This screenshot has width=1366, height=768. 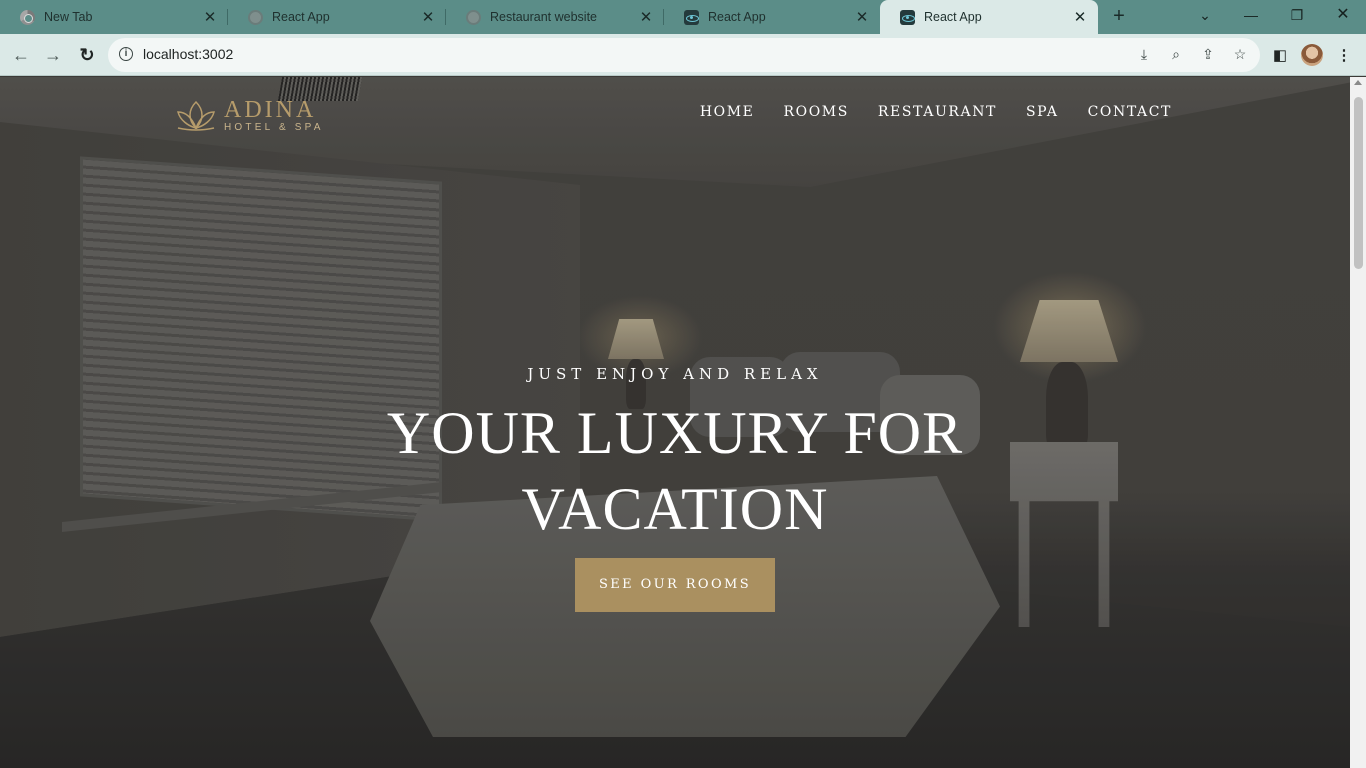 What do you see at coordinates (114, 17) in the screenshot?
I see `browser-tab: New Tab ✕` at bounding box center [114, 17].